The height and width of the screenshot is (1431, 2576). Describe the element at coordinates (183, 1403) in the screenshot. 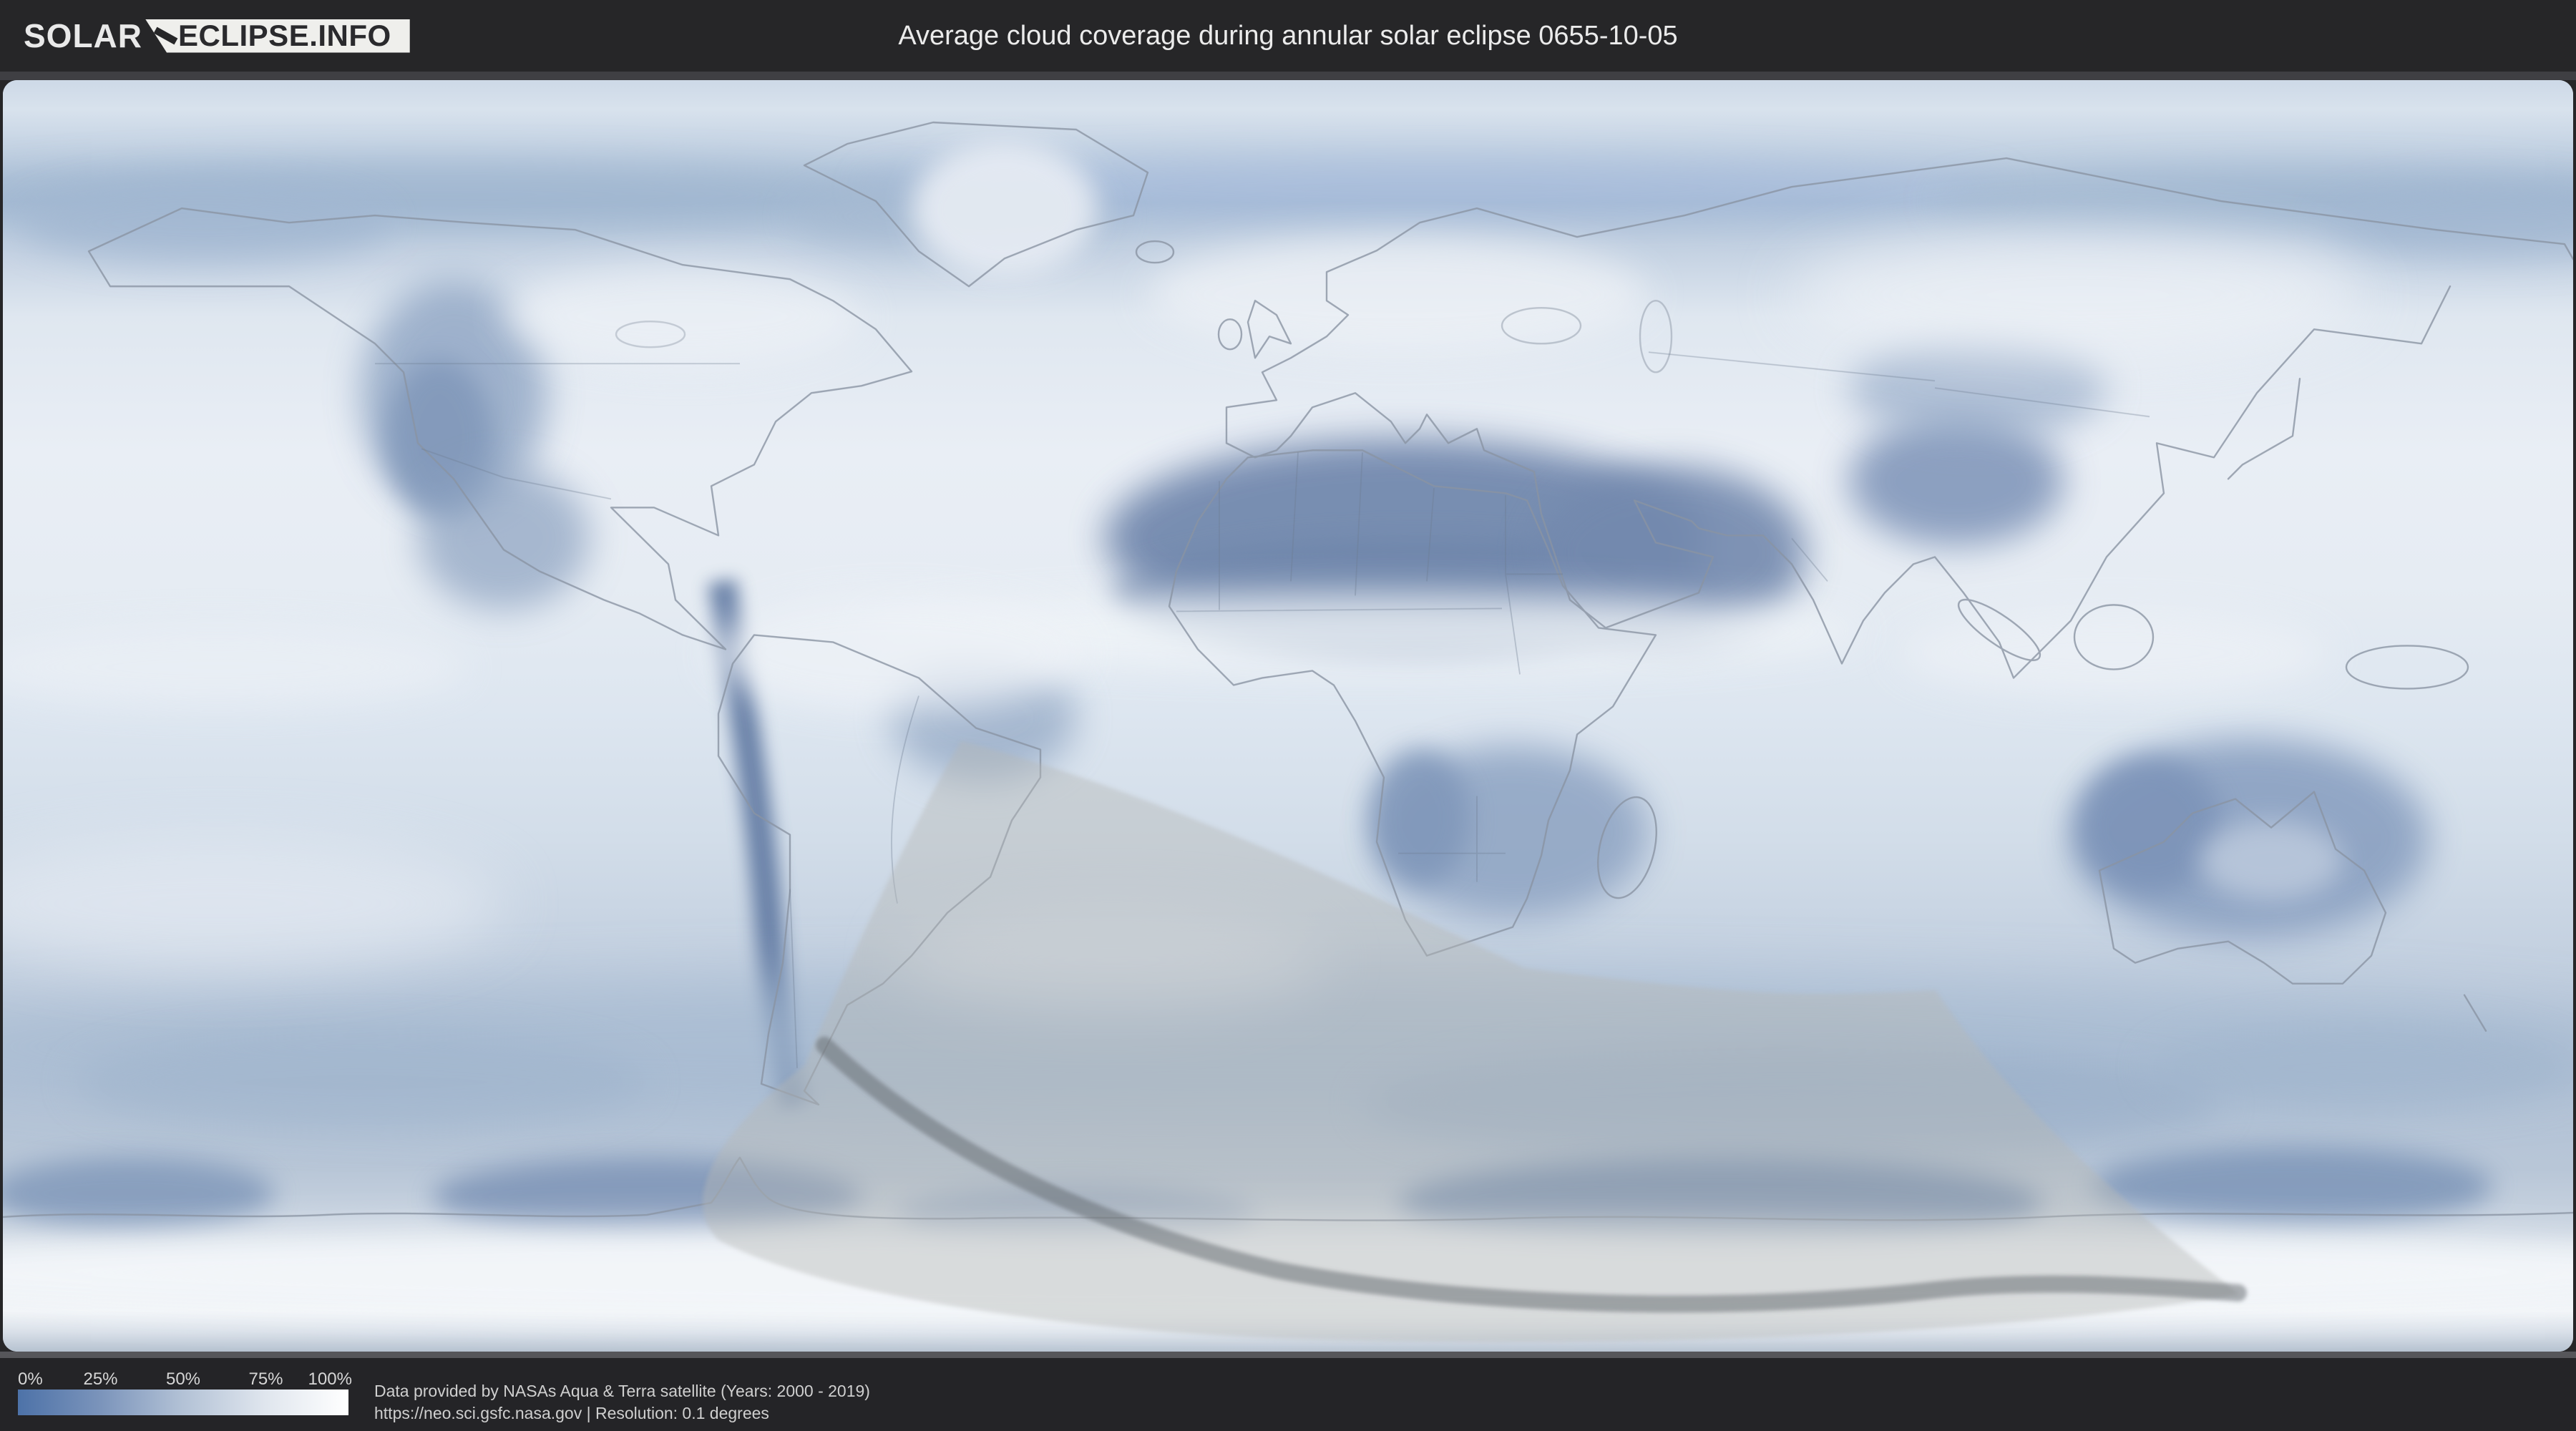

I see `cloud-coverage-legend-gradient` at that location.